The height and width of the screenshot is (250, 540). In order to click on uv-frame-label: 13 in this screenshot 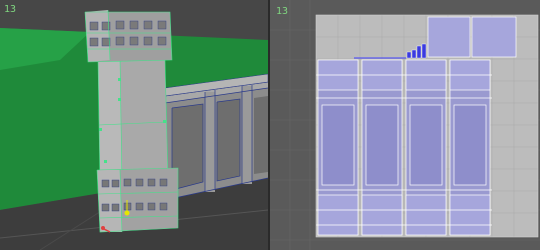, I will do `click(282, 11)`.